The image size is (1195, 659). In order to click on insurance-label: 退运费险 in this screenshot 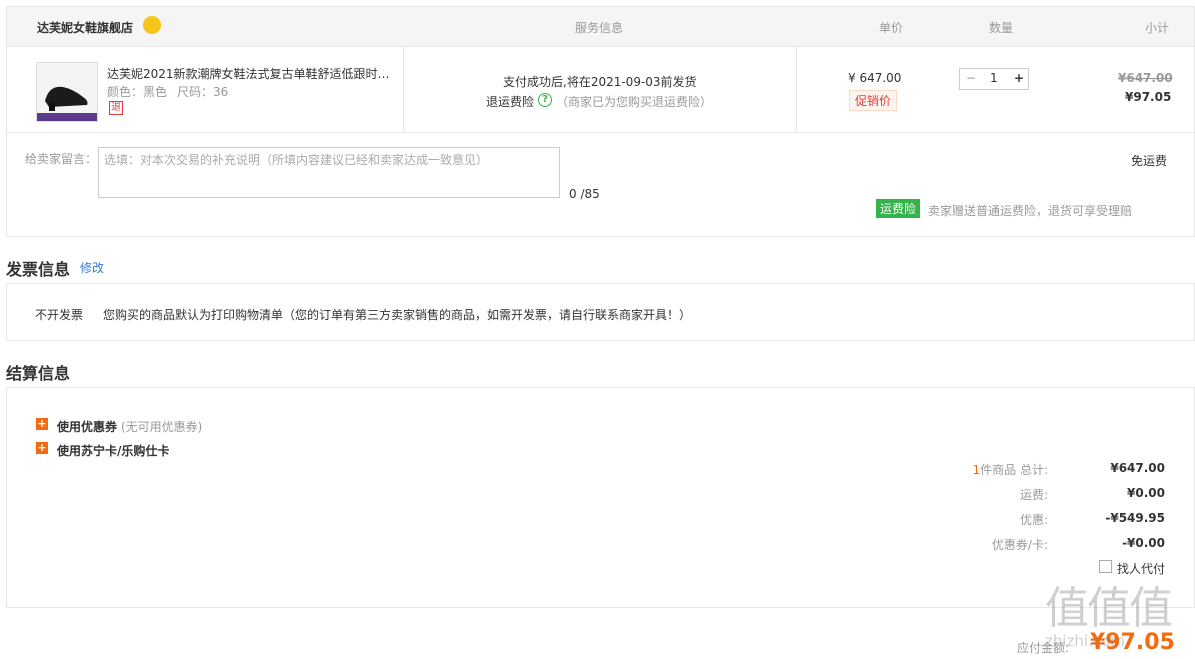, I will do `click(510, 102)`.